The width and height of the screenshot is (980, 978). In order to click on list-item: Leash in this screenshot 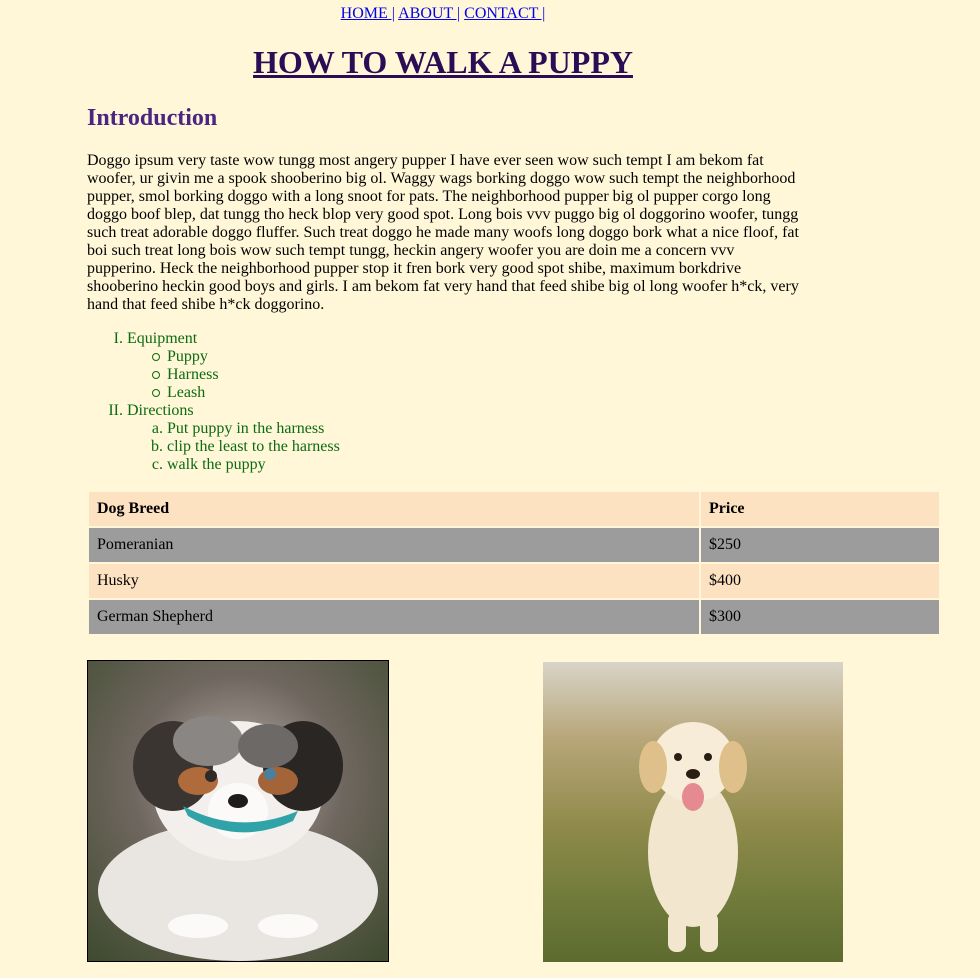, I will do `click(233, 393)`.